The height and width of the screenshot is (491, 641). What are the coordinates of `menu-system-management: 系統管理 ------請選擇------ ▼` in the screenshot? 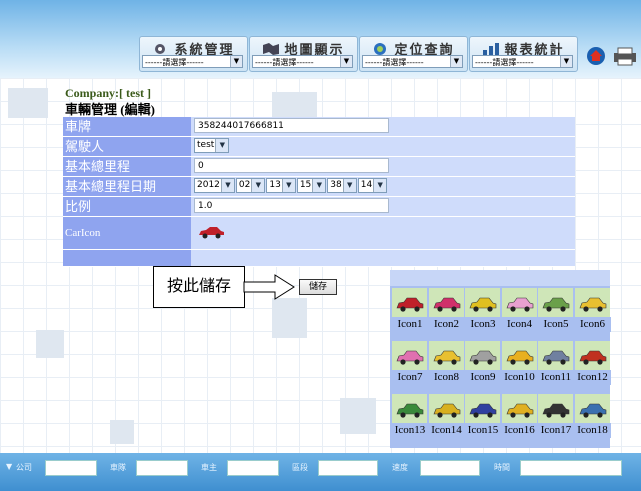 It's located at (193, 54).